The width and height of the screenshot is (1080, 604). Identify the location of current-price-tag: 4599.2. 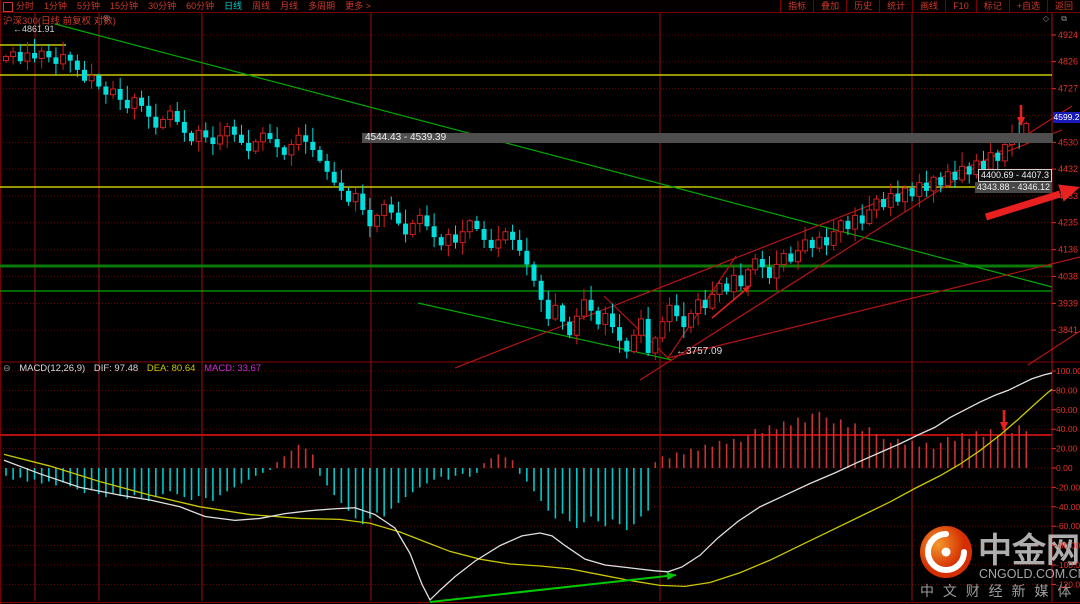
(1066, 117).